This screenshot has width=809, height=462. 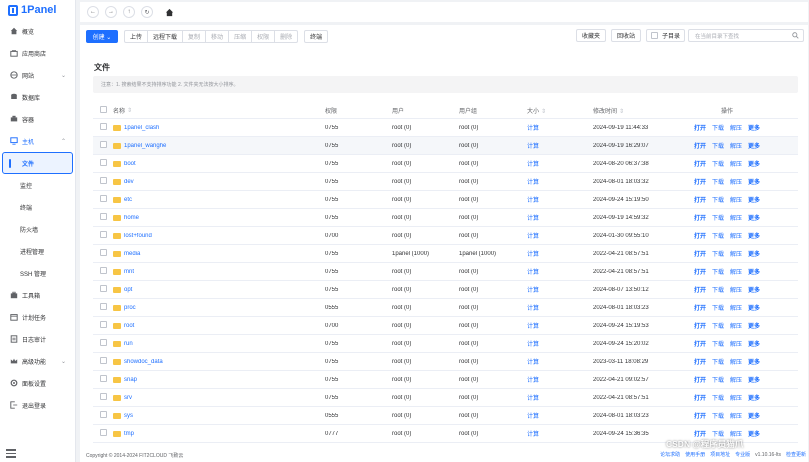 What do you see at coordinates (194, 36) in the screenshot?
I see `copy-button: 复制` at bounding box center [194, 36].